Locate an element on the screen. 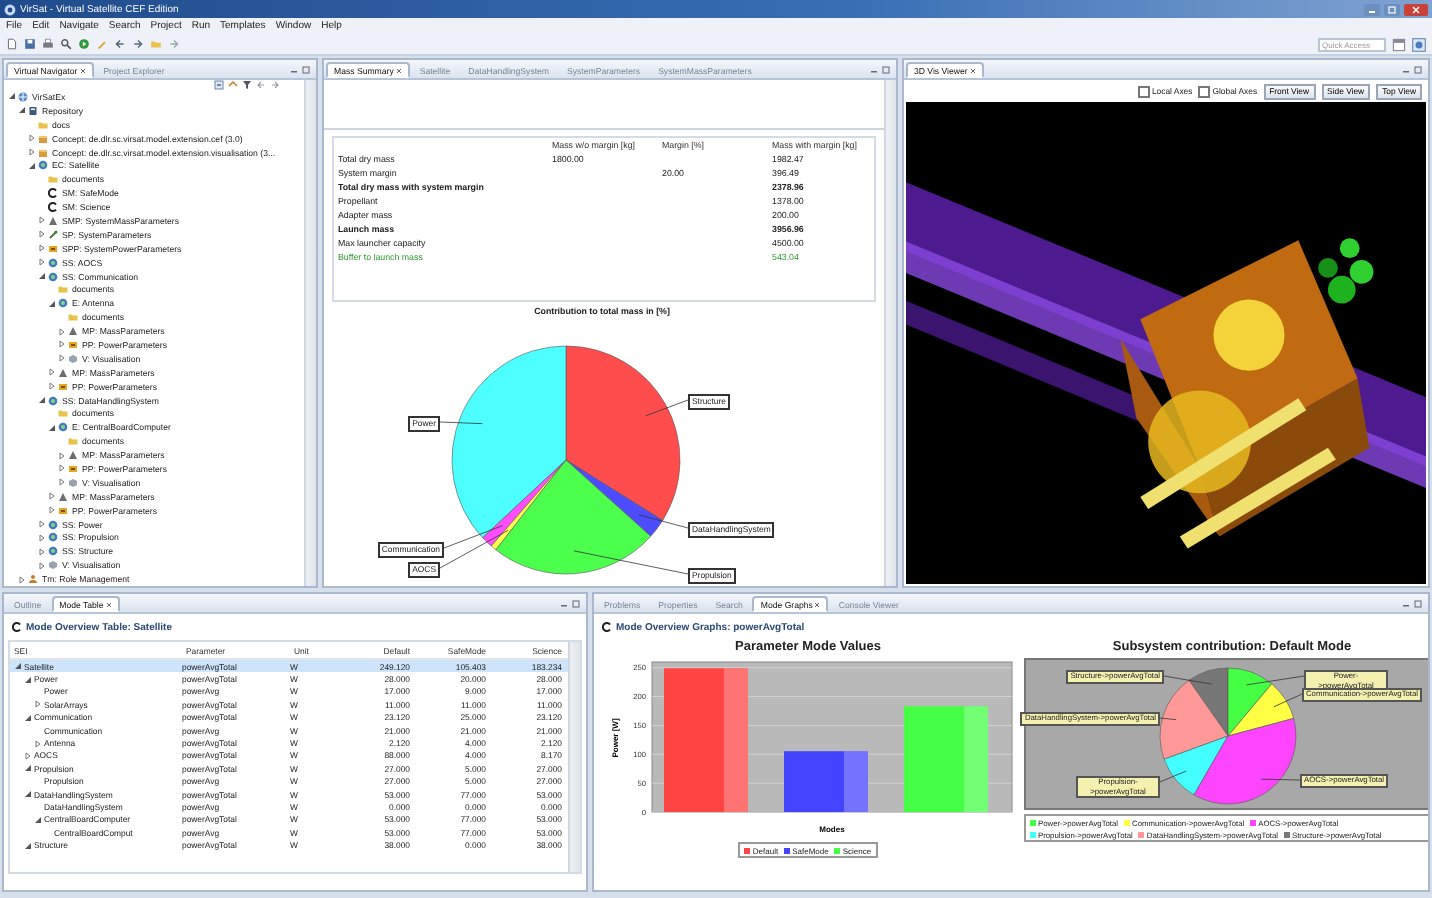 The width and height of the screenshot is (1432, 898). user-icon is located at coordinates (33, 579).